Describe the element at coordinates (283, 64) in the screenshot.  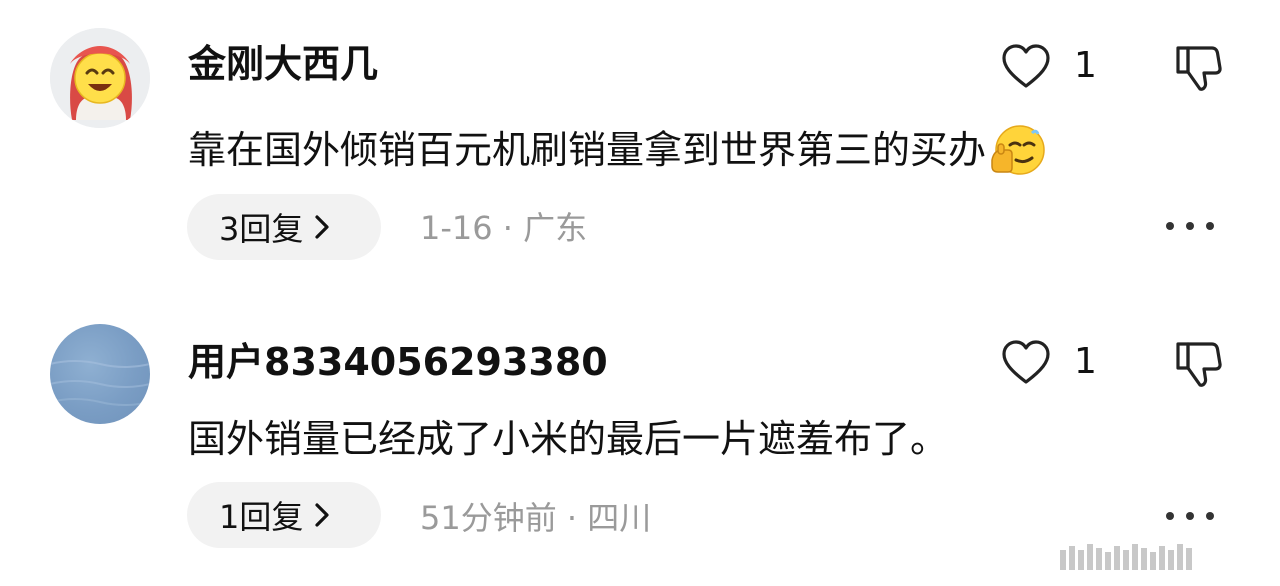
I see `username: 金刚大西几` at that location.